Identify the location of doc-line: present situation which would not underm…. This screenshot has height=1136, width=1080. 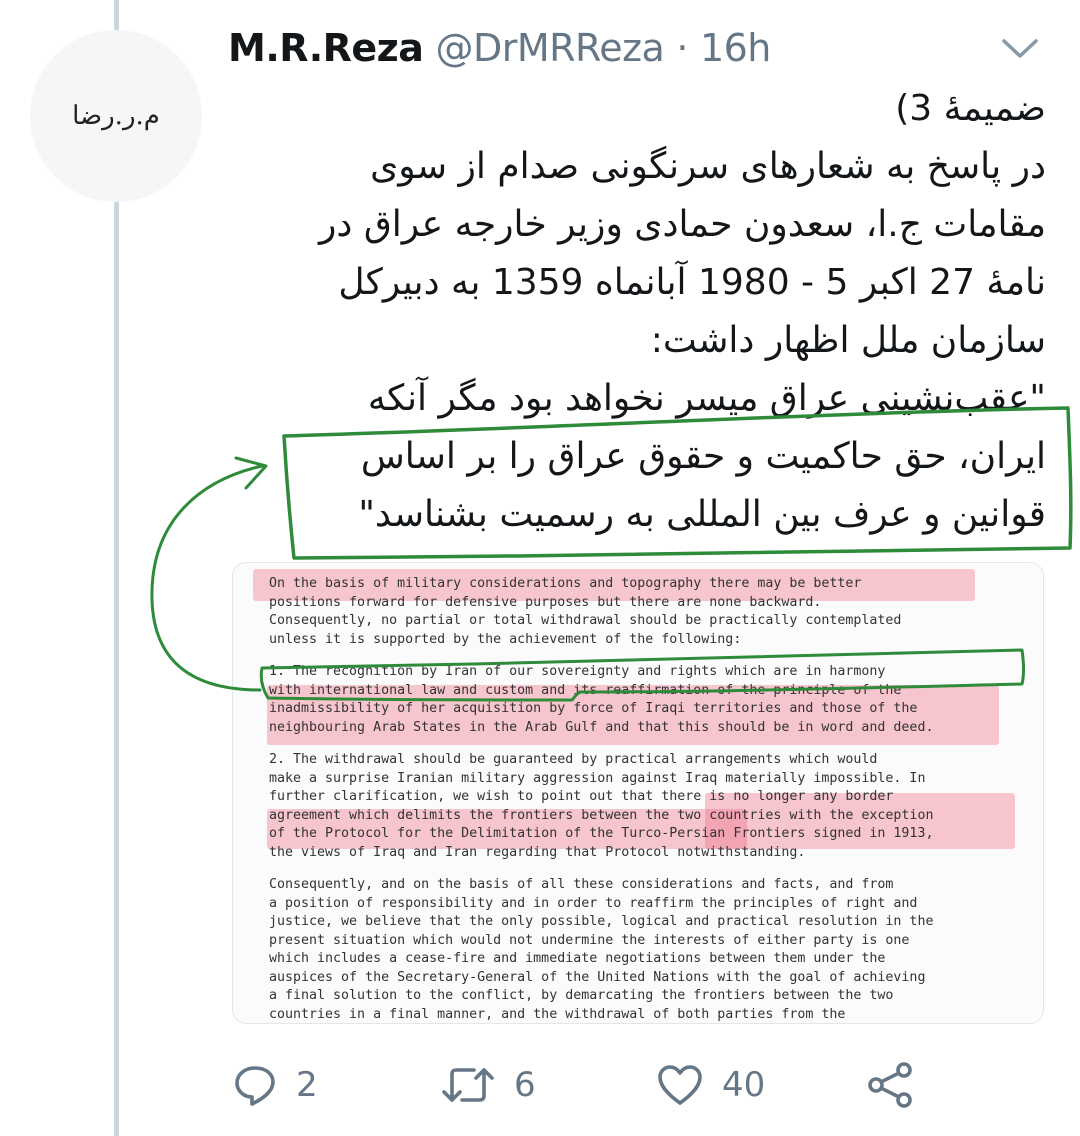
(589, 940).